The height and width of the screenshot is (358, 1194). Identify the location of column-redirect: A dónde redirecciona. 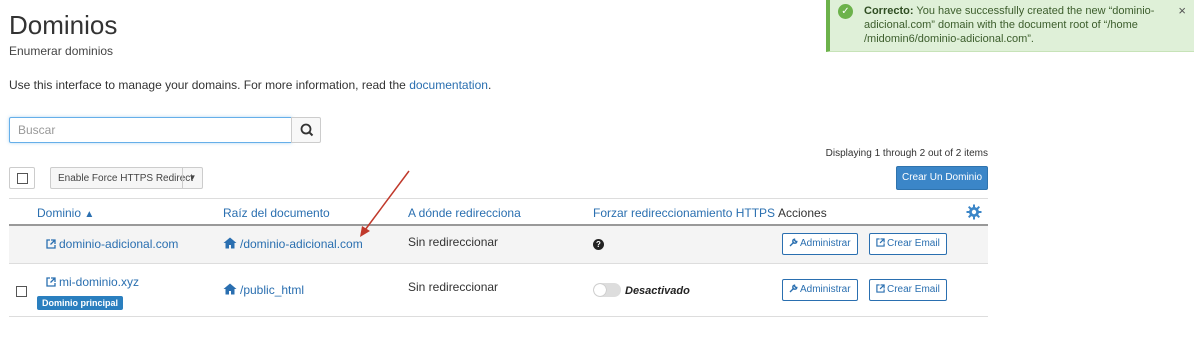
(464, 213).